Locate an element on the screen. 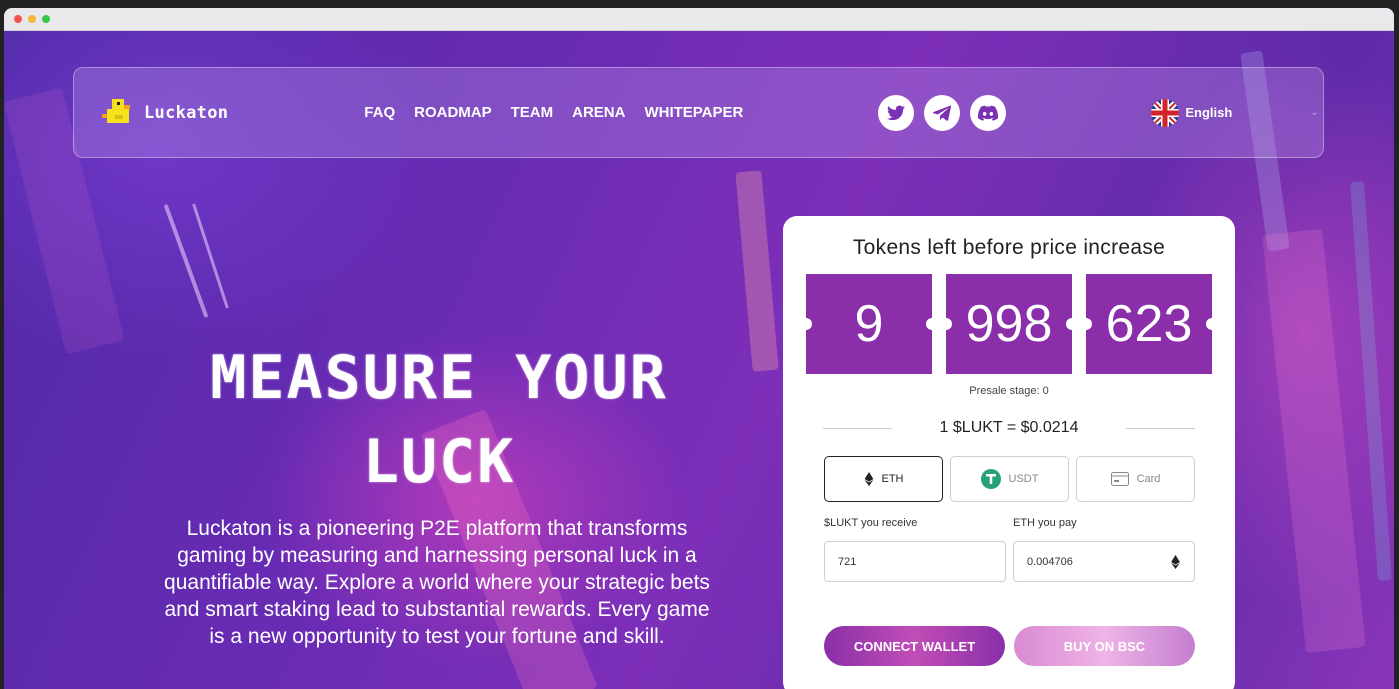 This screenshot has width=1399, height=689. pay-tab-card: Card is located at coordinates (1135, 479).